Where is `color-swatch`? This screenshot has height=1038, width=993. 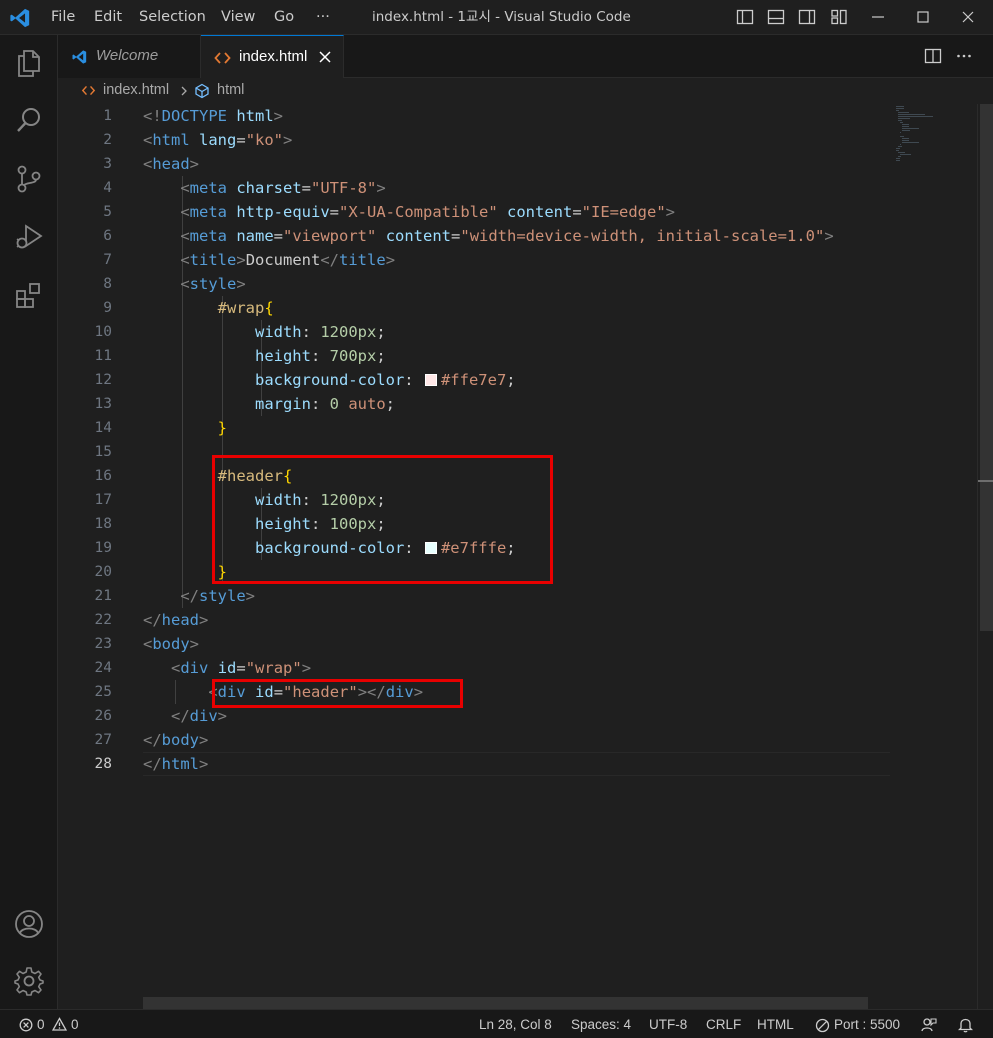 color-swatch is located at coordinates (430, 380).